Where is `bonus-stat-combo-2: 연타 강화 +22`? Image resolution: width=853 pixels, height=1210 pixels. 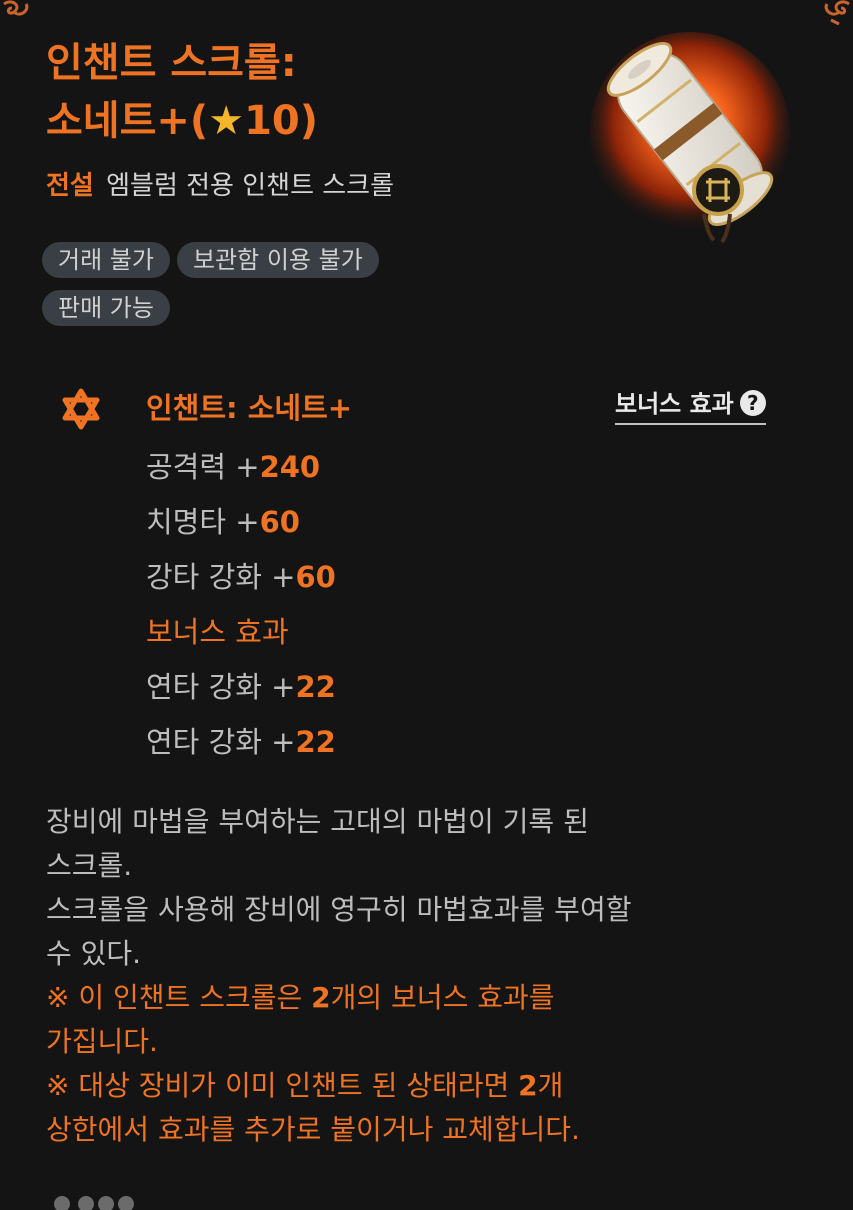
bonus-stat-combo-2: 연타 강화 +22 is located at coordinates (241, 742).